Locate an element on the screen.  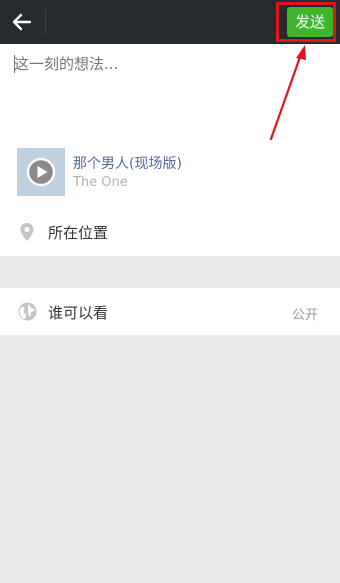
topbar-divider is located at coordinates (45, 22).